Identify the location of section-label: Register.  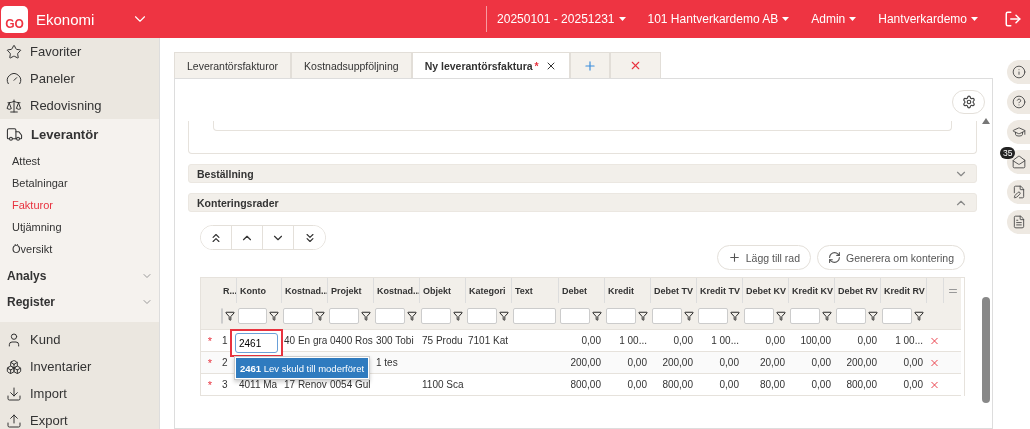
(31, 302).